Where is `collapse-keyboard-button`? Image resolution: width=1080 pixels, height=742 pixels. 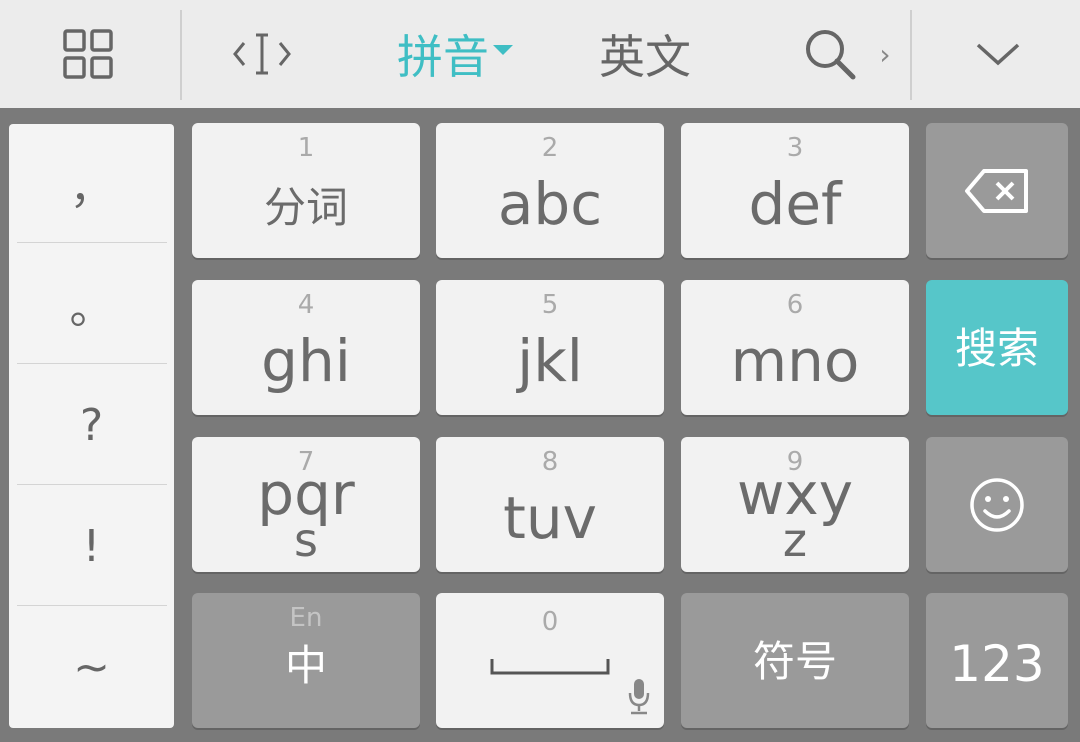 collapse-keyboard-button is located at coordinates (998, 54).